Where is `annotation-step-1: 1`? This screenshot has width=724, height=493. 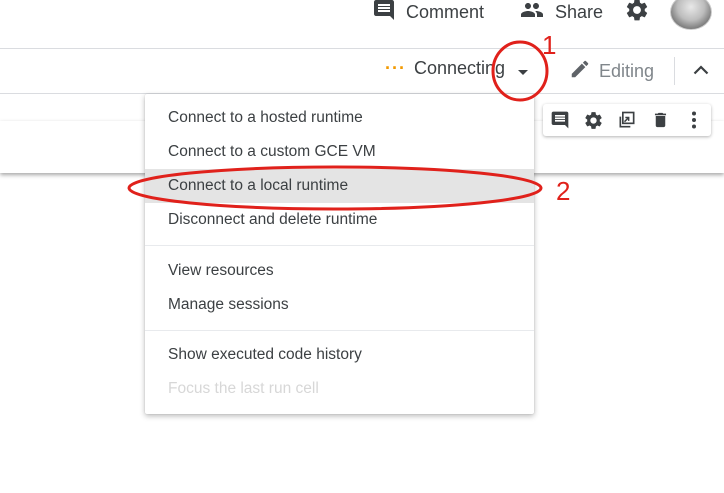
annotation-step-1: 1 is located at coordinates (549, 45).